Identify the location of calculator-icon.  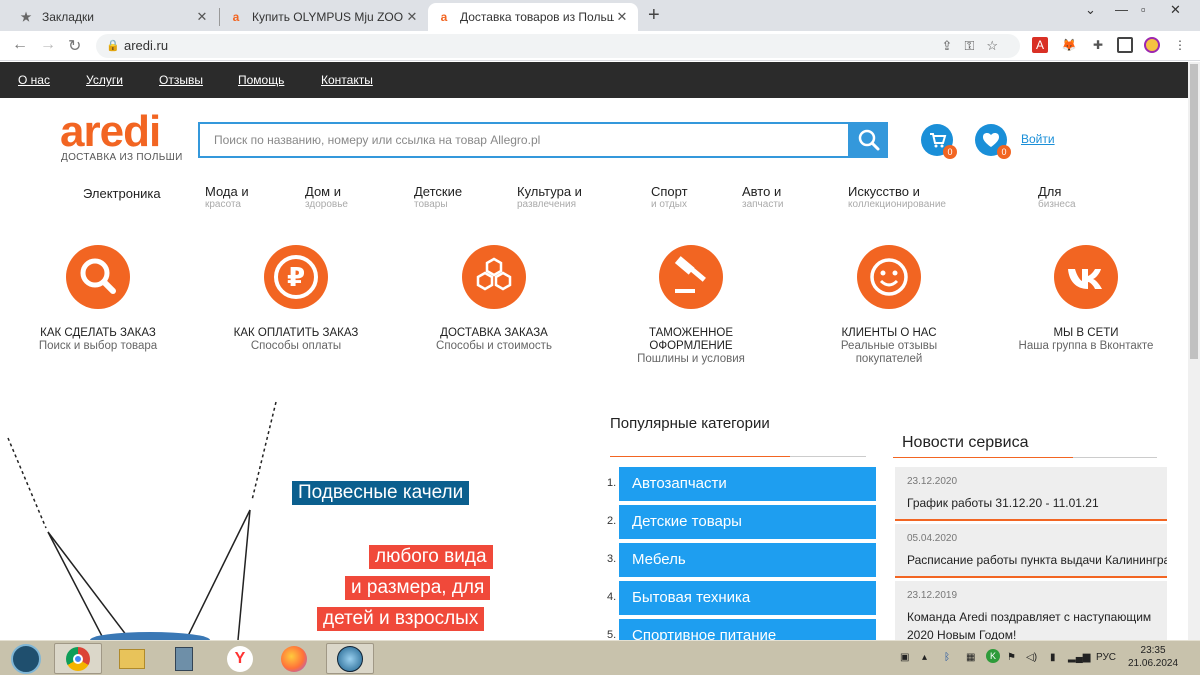
(184, 658).